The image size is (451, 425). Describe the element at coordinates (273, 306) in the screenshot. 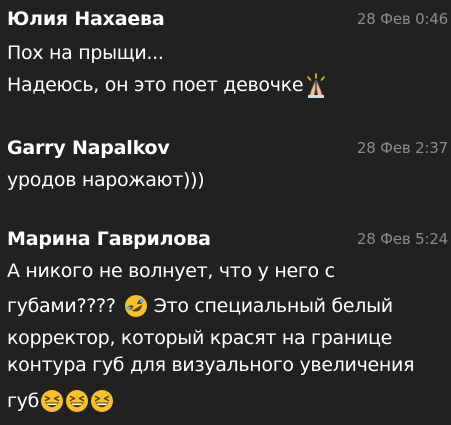

I see `comment-text: Это специальный белый` at that location.